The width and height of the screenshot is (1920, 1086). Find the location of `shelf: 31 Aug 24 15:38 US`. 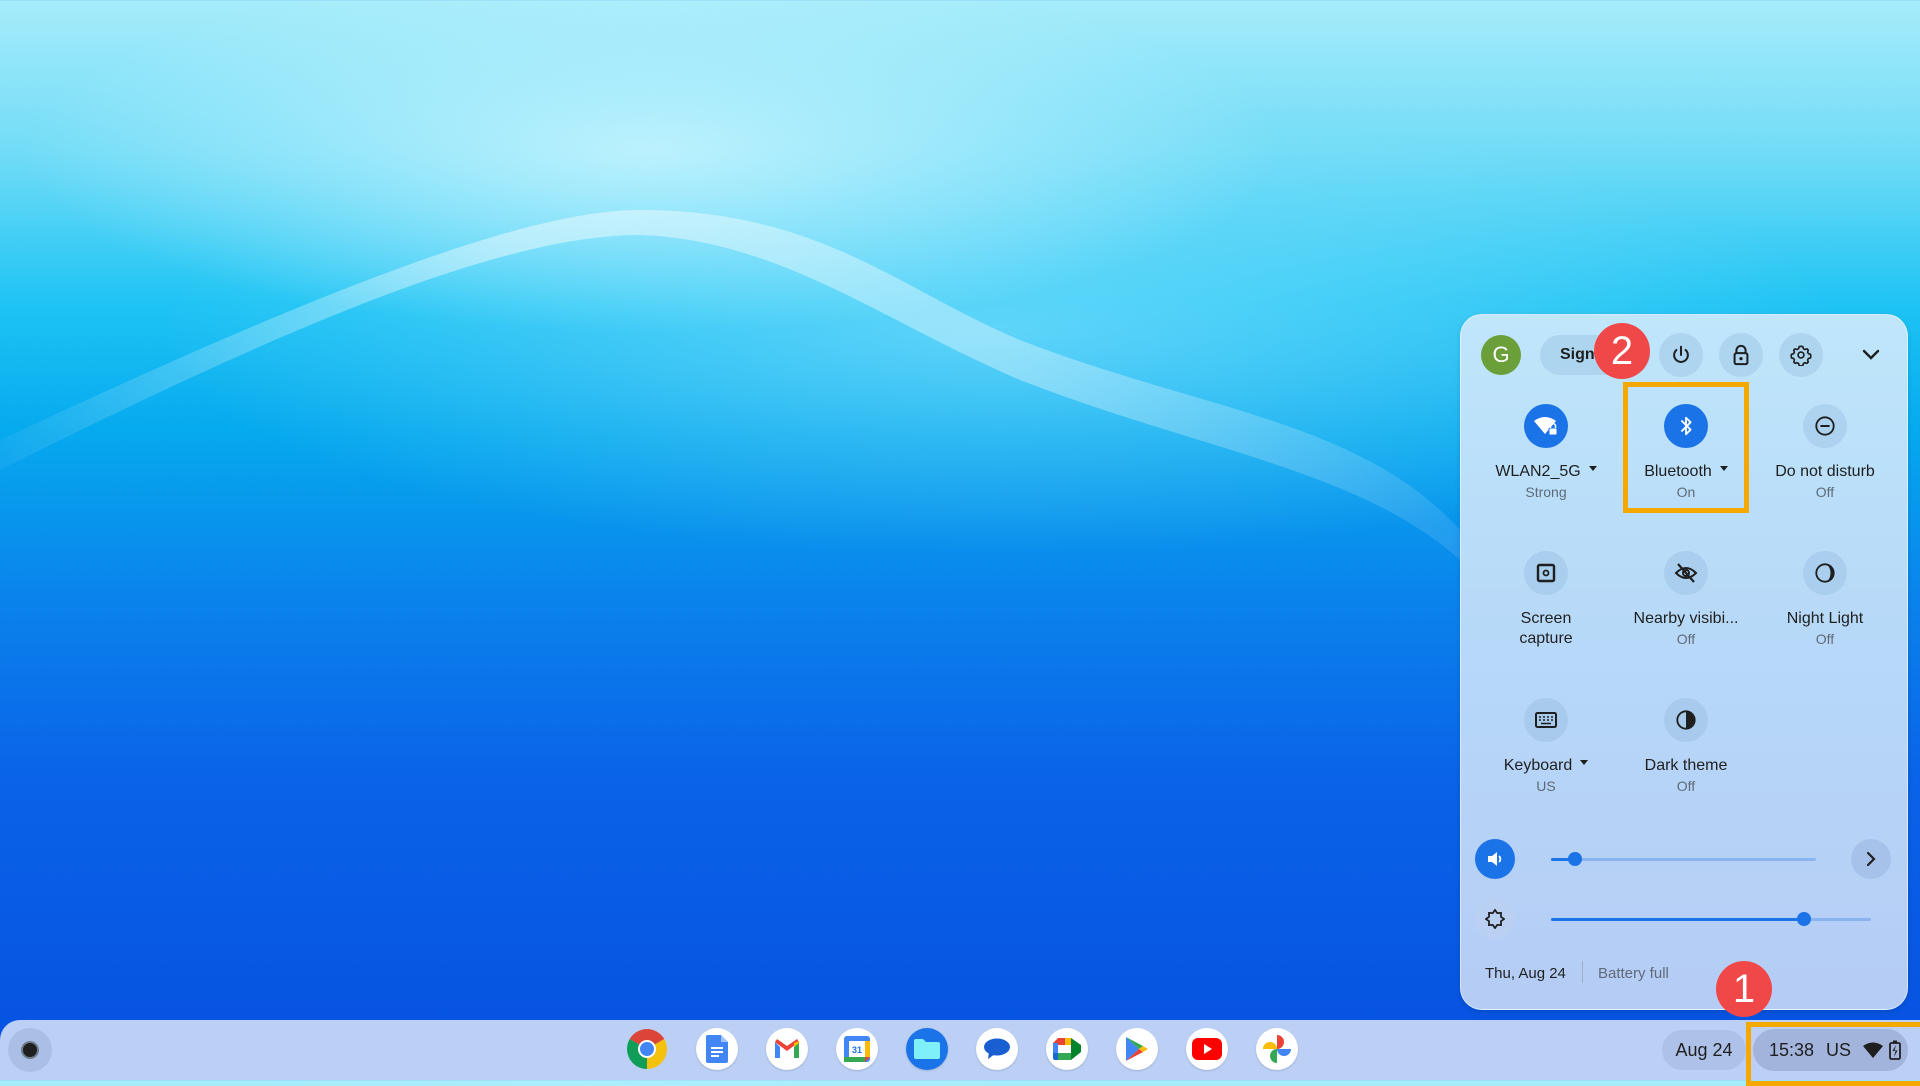

shelf: 31 Aug 24 15:38 US is located at coordinates (960, 1050).